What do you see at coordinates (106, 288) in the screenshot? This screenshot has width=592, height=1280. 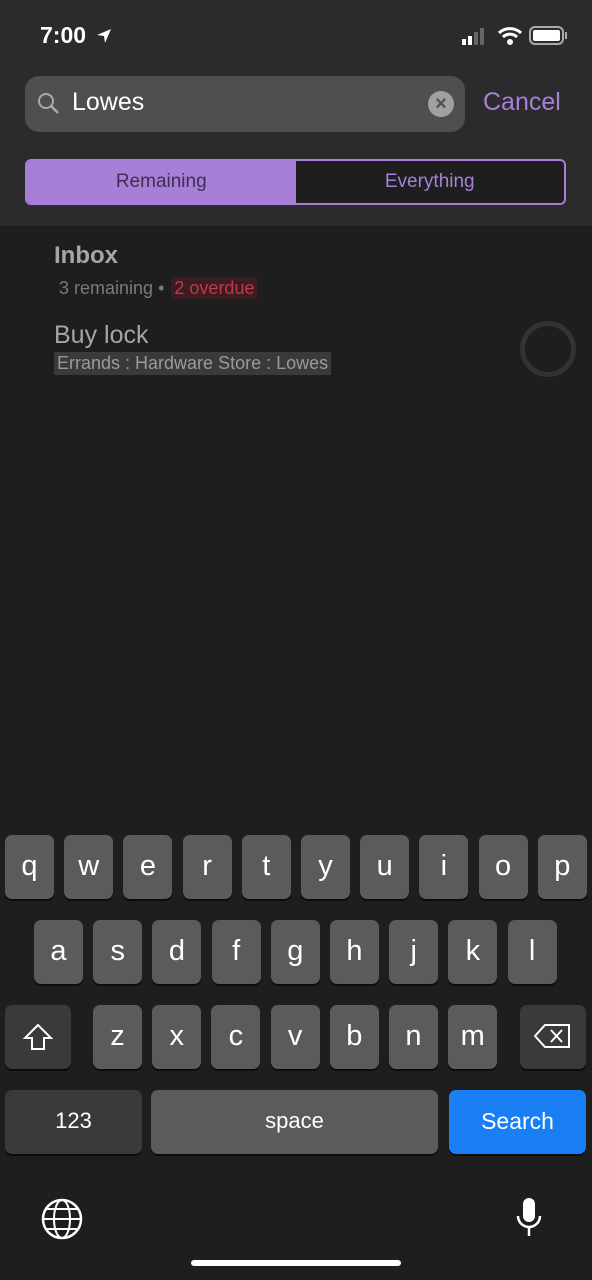 I see `remaining-count: 3 remaining` at bounding box center [106, 288].